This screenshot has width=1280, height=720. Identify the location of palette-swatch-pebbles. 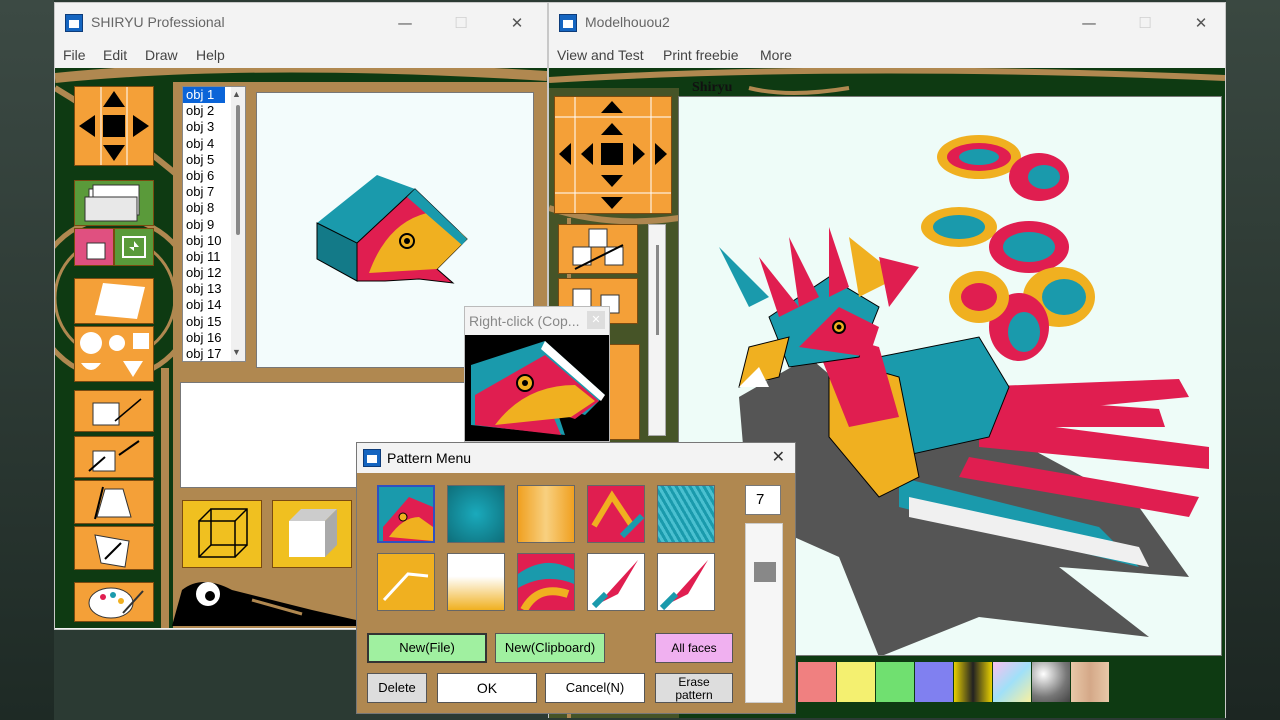
(1051, 682).